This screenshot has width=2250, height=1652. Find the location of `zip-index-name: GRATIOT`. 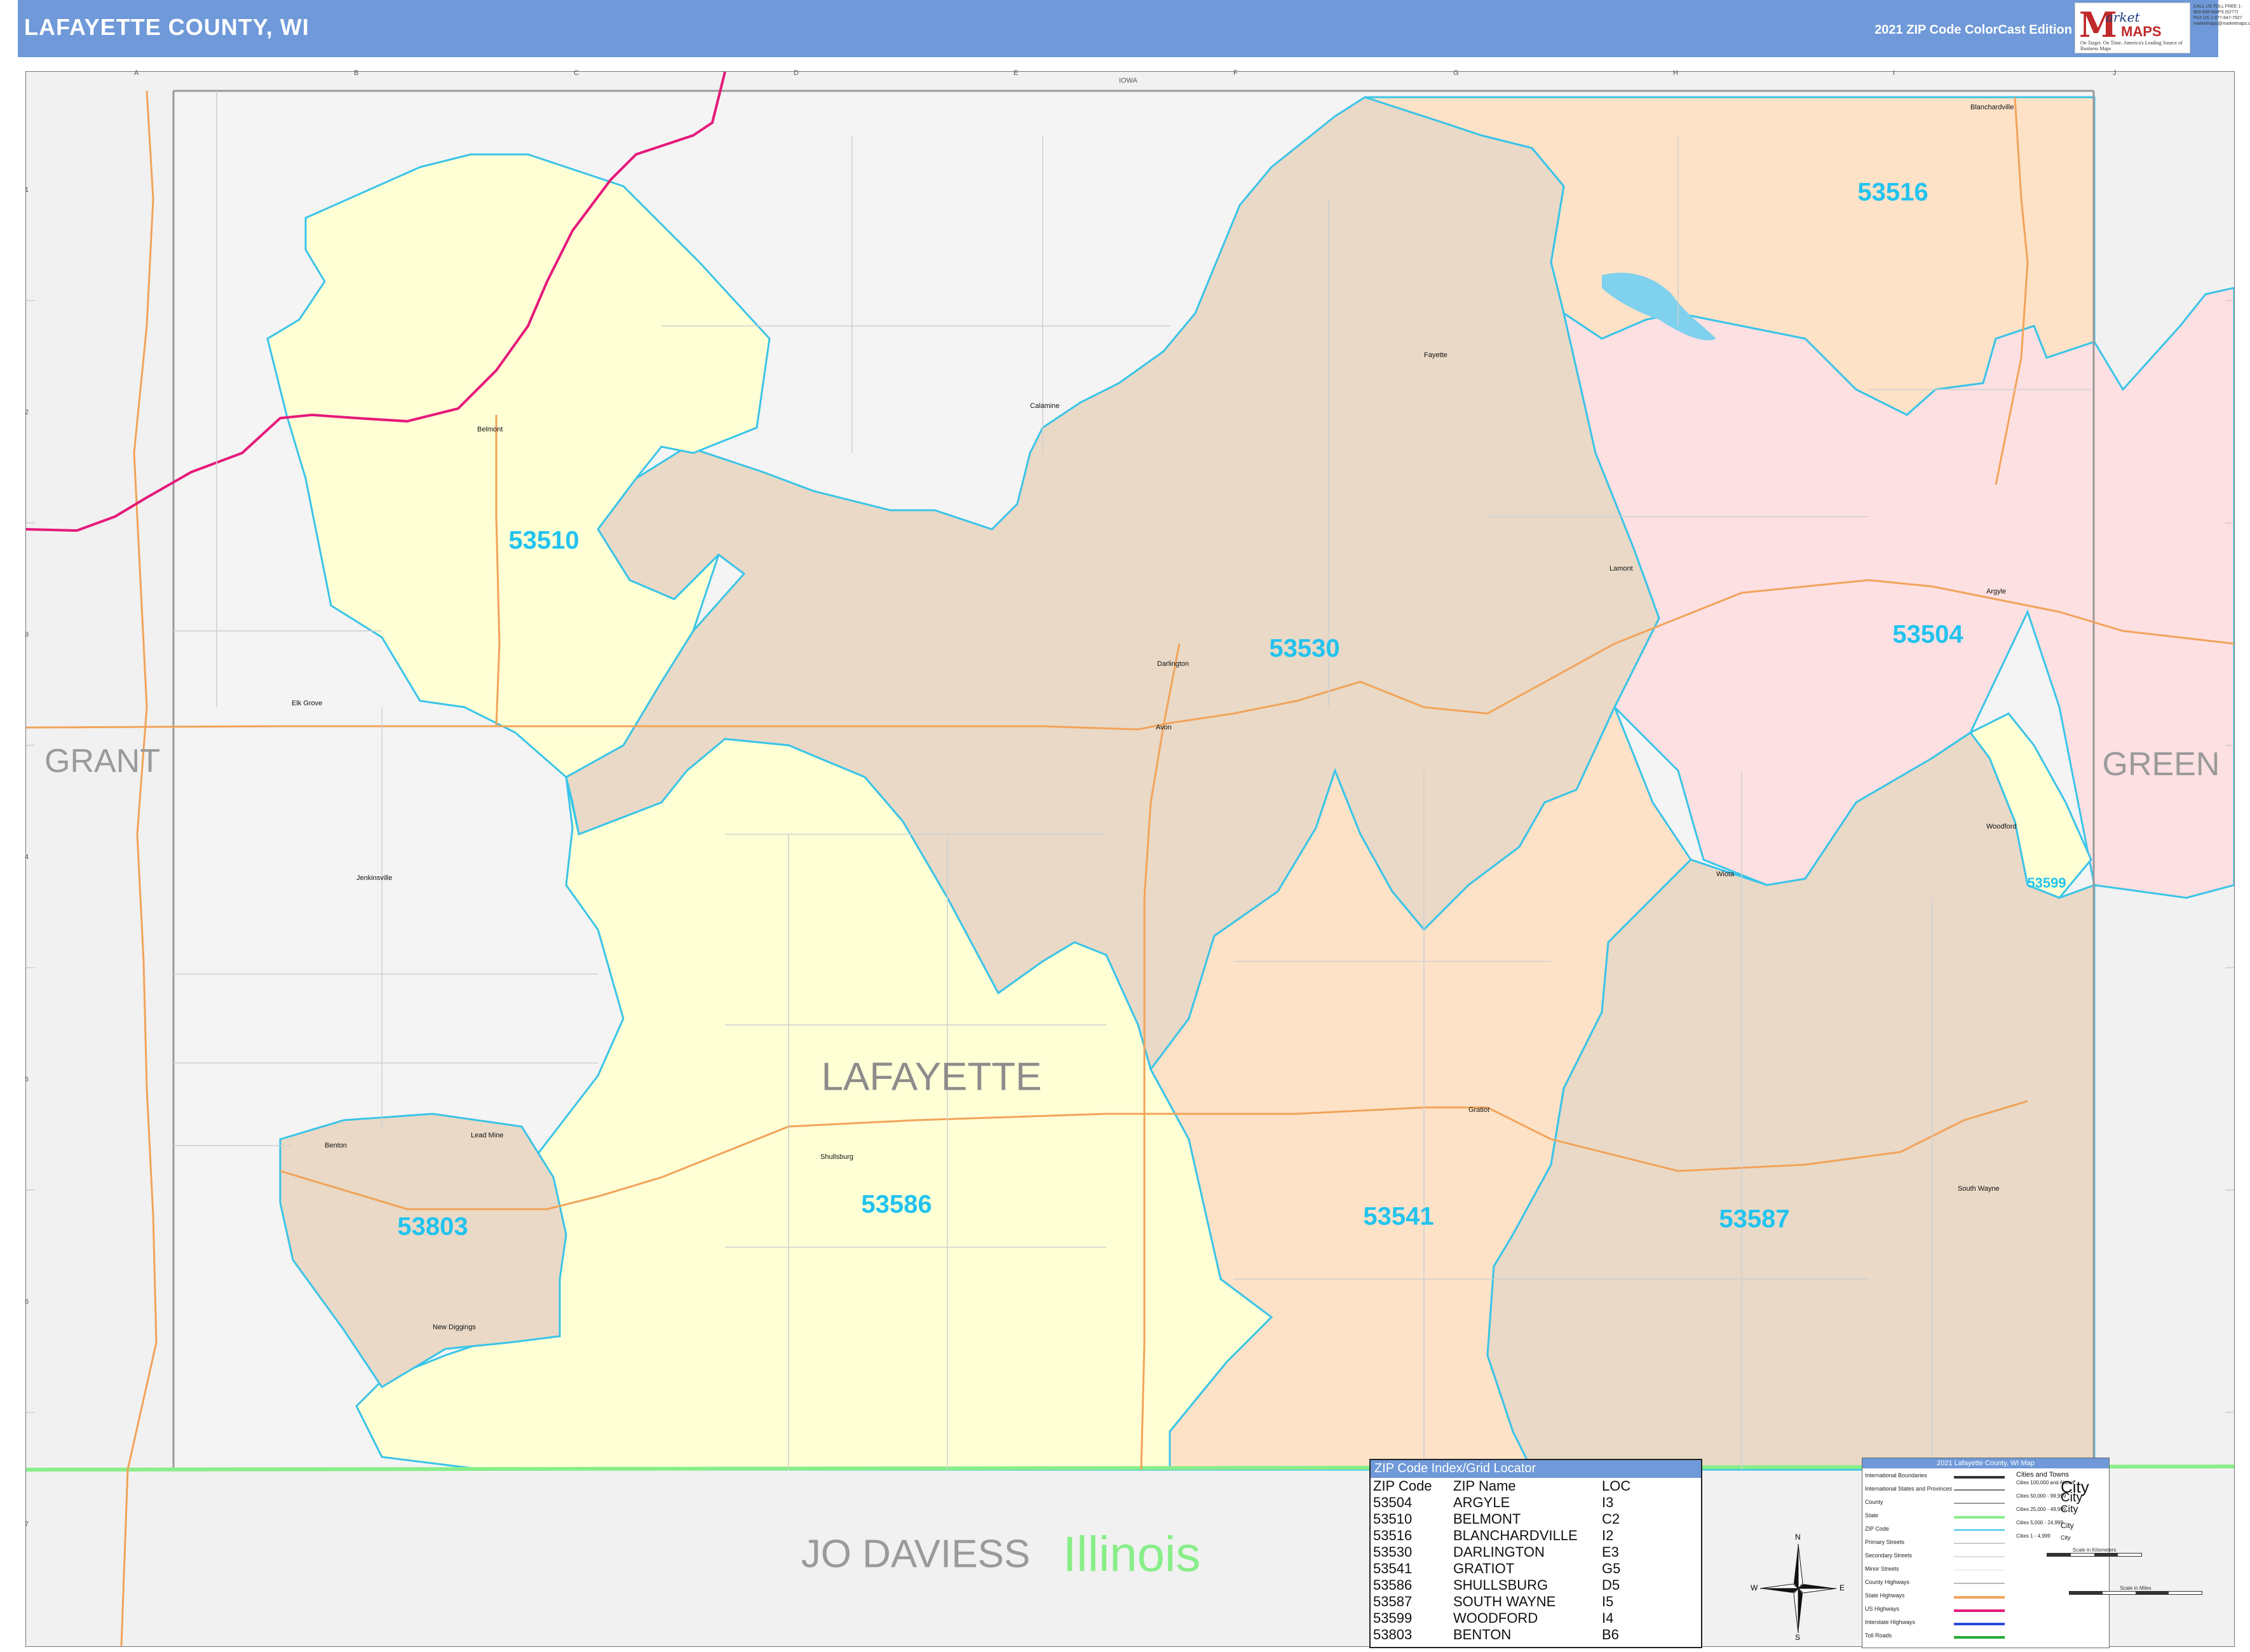

zip-index-name: GRATIOT is located at coordinates (1484, 1569).